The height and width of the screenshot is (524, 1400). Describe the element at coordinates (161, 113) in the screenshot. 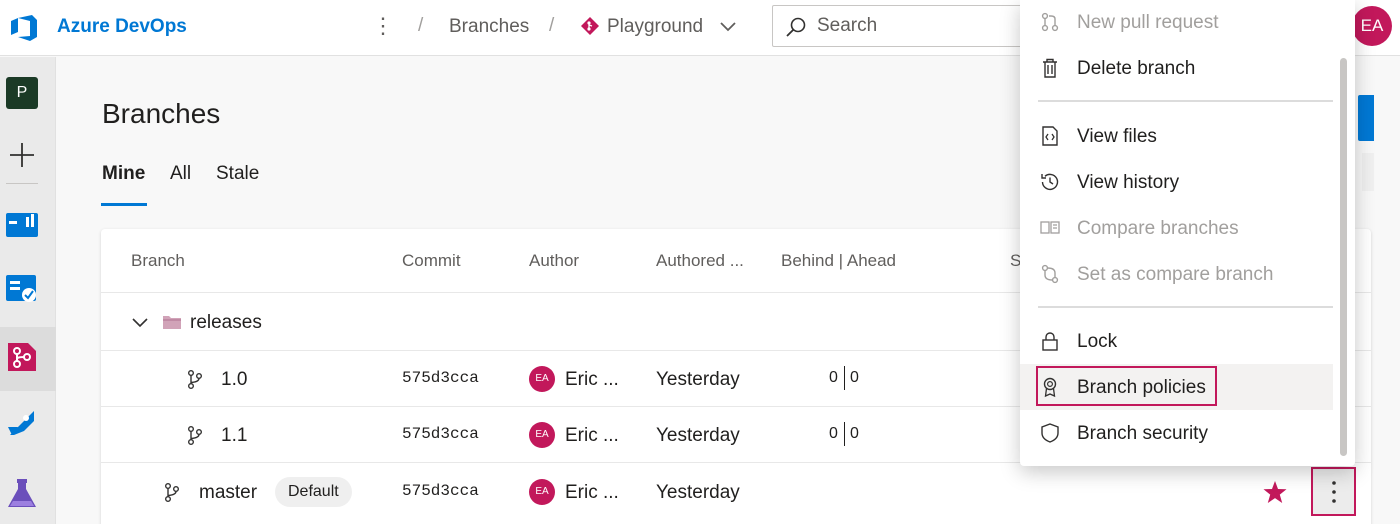

I see `page-title: Branches` at that location.